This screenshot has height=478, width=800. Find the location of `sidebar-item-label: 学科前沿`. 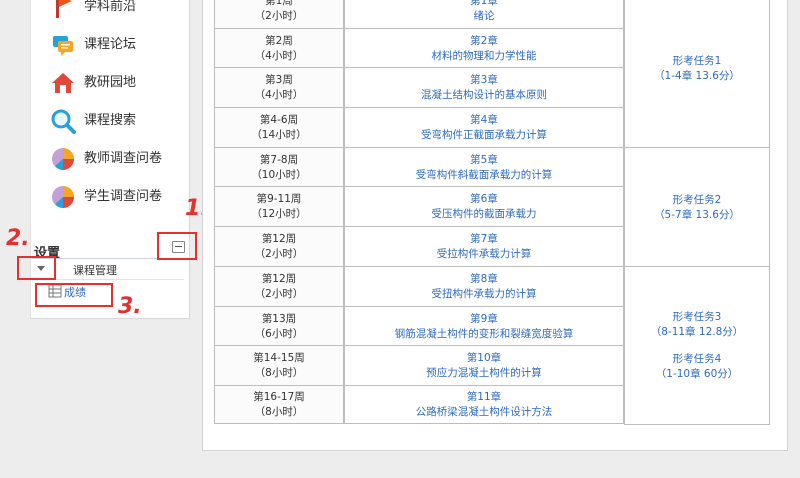

sidebar-item-label: 学科前沿 is located at coordinates (110, 7).